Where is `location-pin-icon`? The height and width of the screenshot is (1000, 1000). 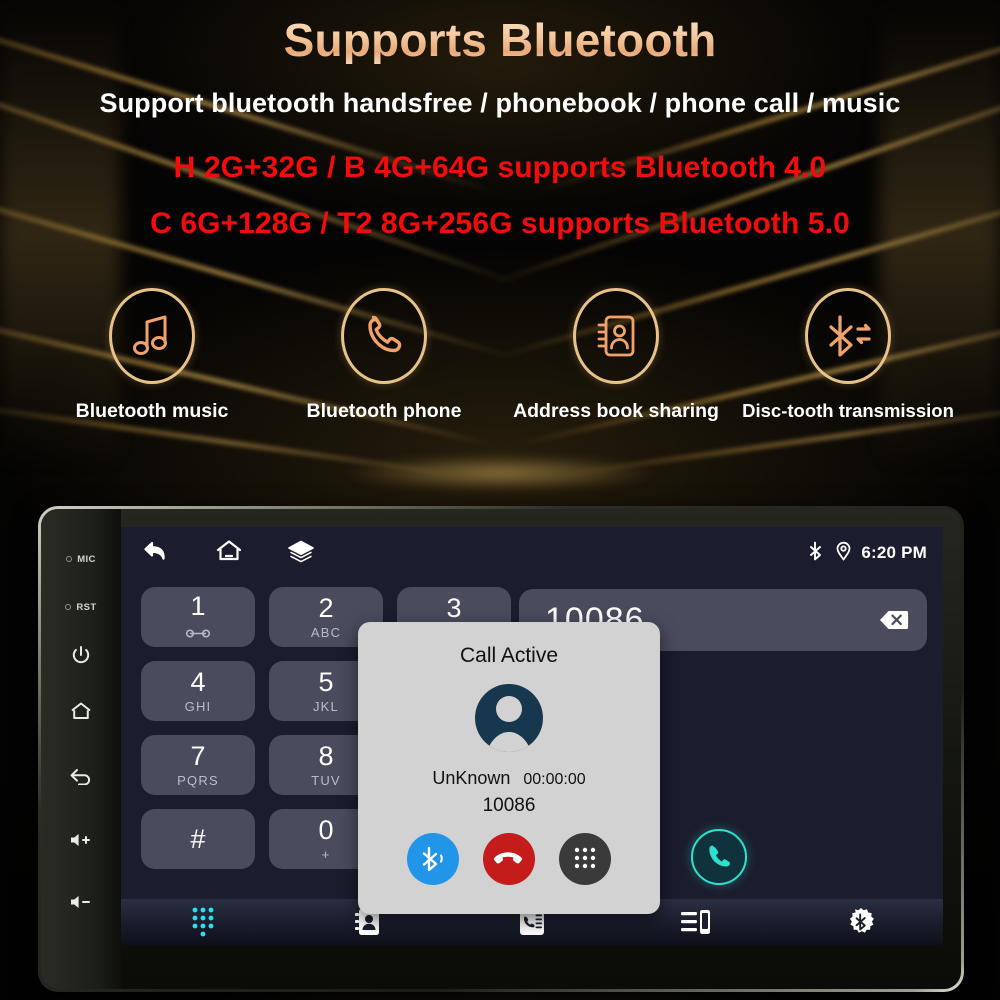
location-pin-icon is located at coordinates (843, 553).